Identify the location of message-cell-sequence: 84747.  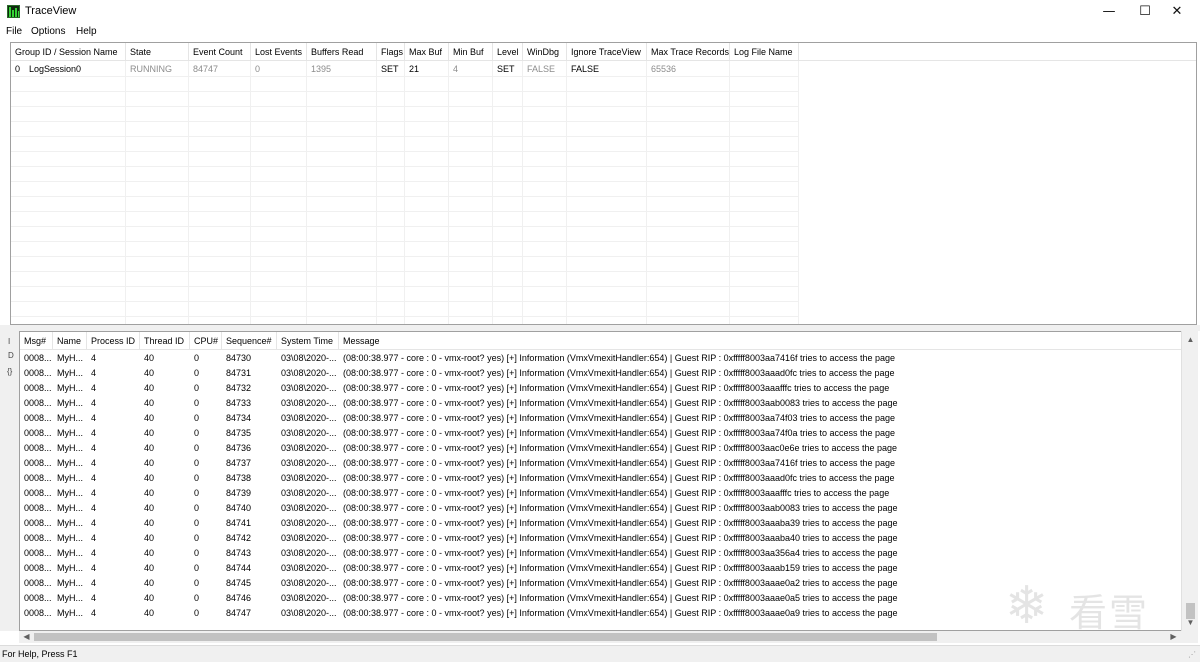
(239, 613).